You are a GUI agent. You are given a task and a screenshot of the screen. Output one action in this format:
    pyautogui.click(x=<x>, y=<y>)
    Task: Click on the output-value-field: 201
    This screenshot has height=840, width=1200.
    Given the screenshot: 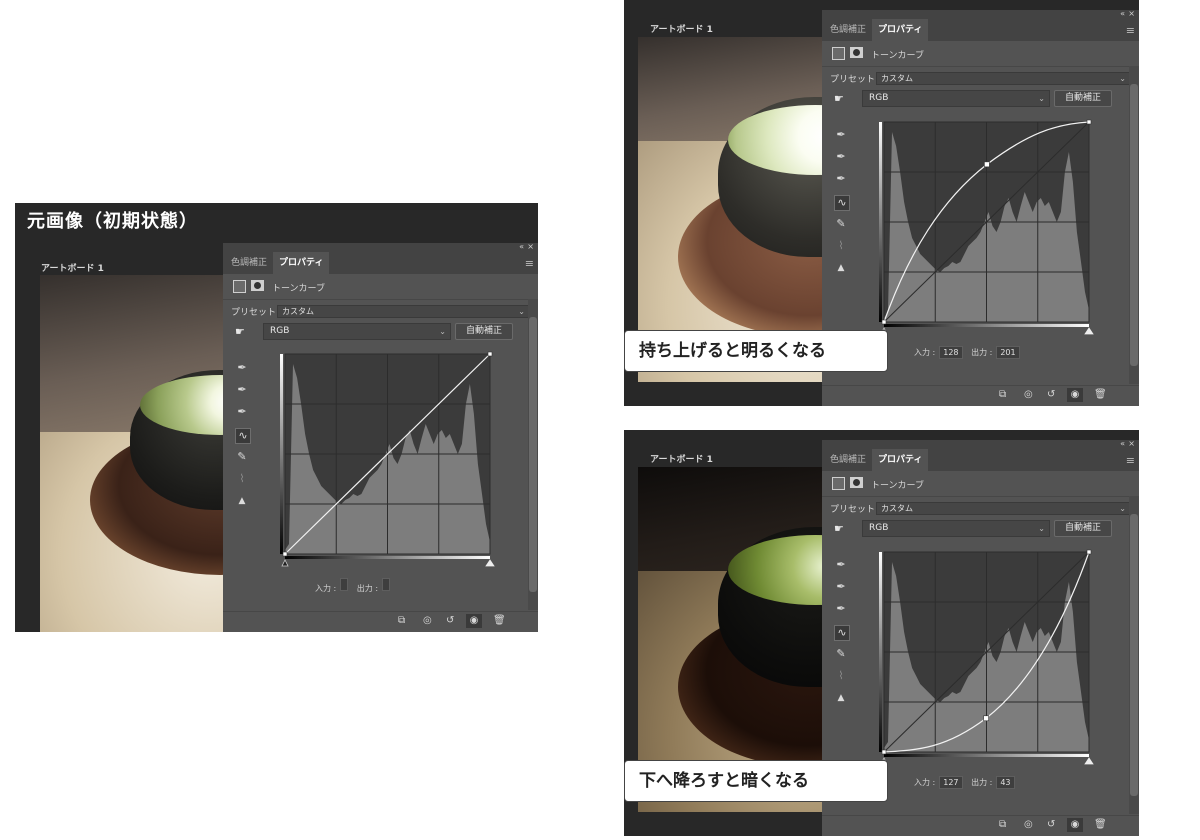 What is the action you would take?
    pyautogui.click(x=1008, y=352)
    